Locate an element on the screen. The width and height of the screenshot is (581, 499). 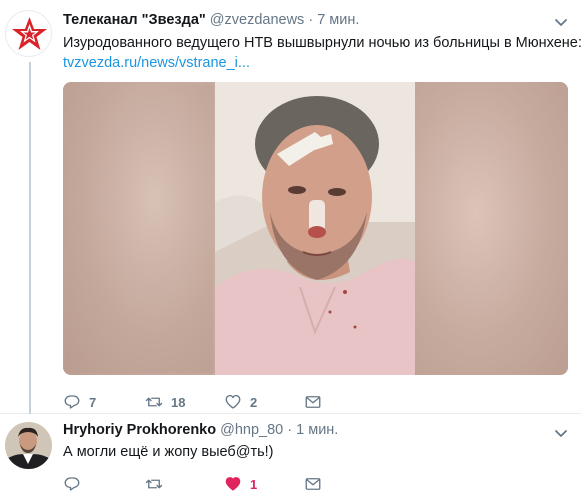
person-photo-icon is located at coordinates (28, 445).